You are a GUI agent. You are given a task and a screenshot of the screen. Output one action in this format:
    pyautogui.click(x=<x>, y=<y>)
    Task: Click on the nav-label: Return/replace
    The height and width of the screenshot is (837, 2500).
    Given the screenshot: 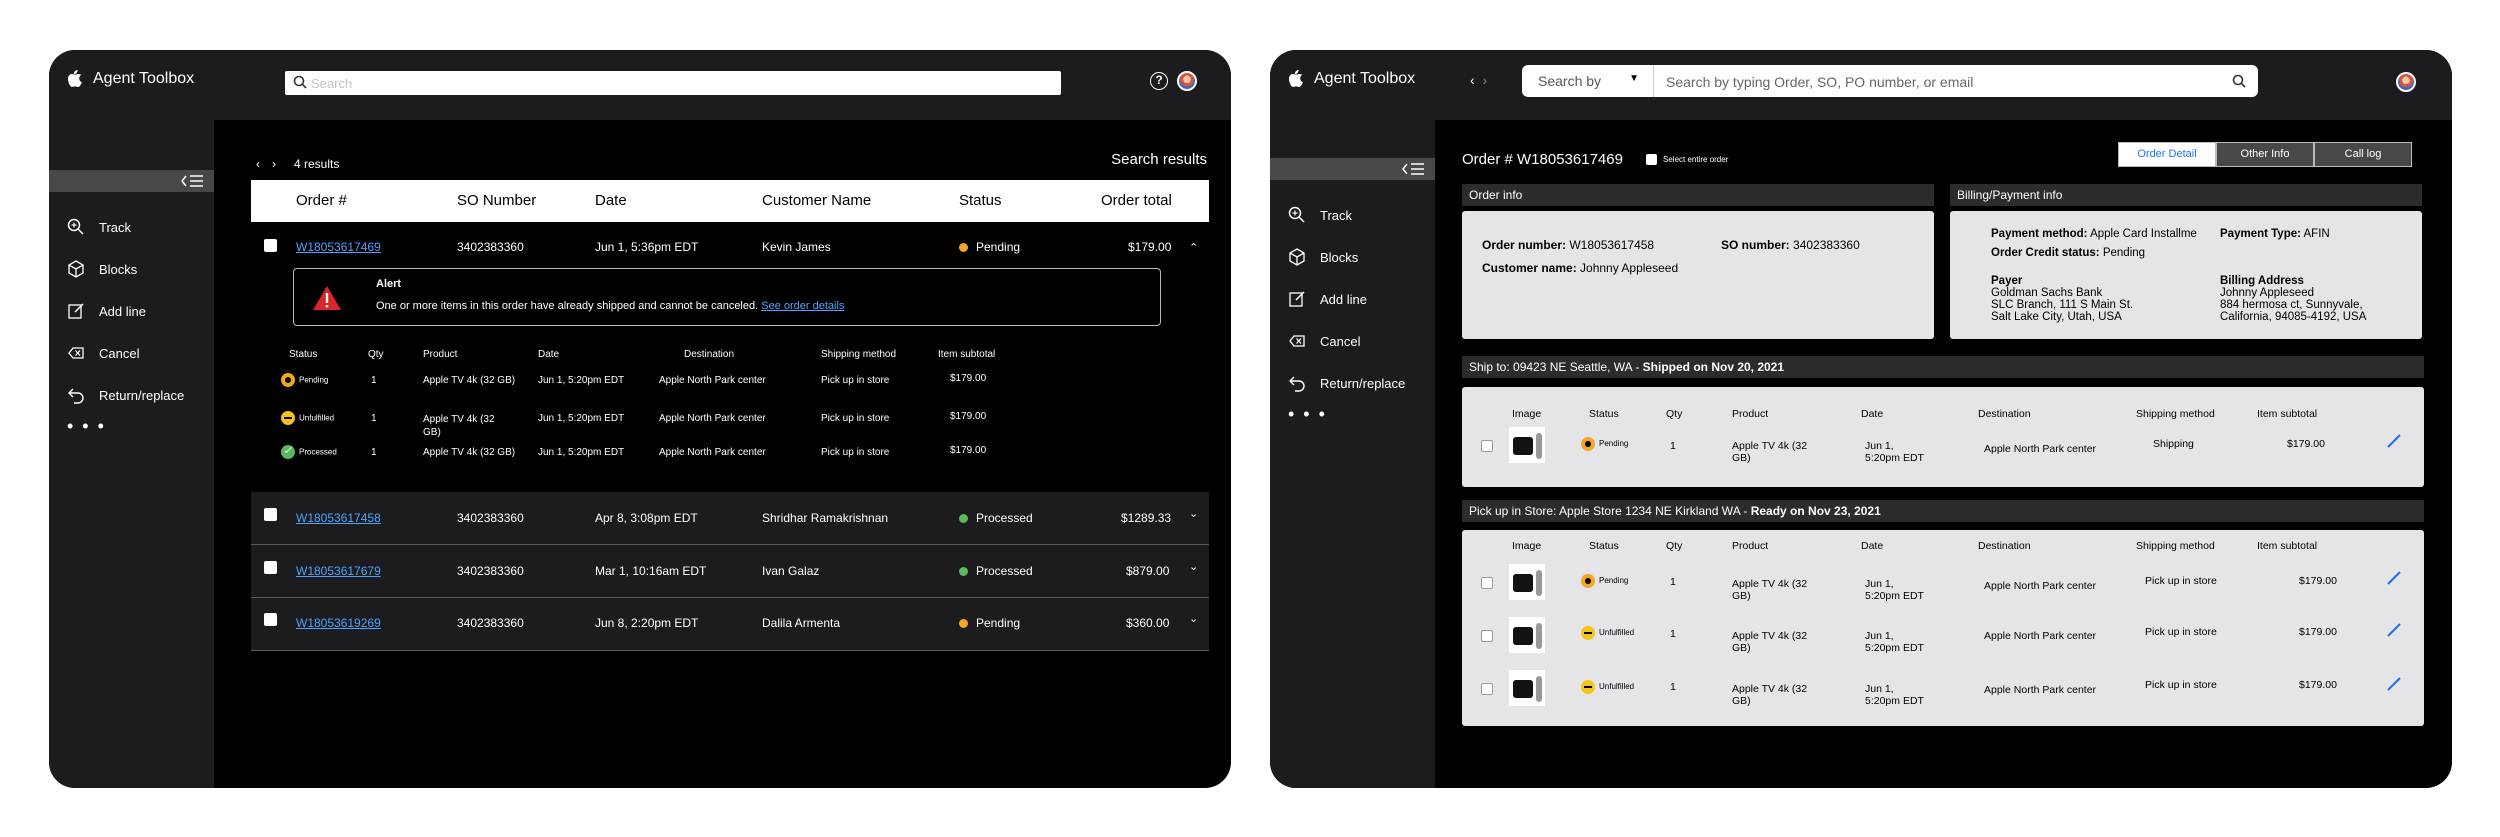 What is the action you would take?
    pyautogui.click(x=1363, y=383)
    